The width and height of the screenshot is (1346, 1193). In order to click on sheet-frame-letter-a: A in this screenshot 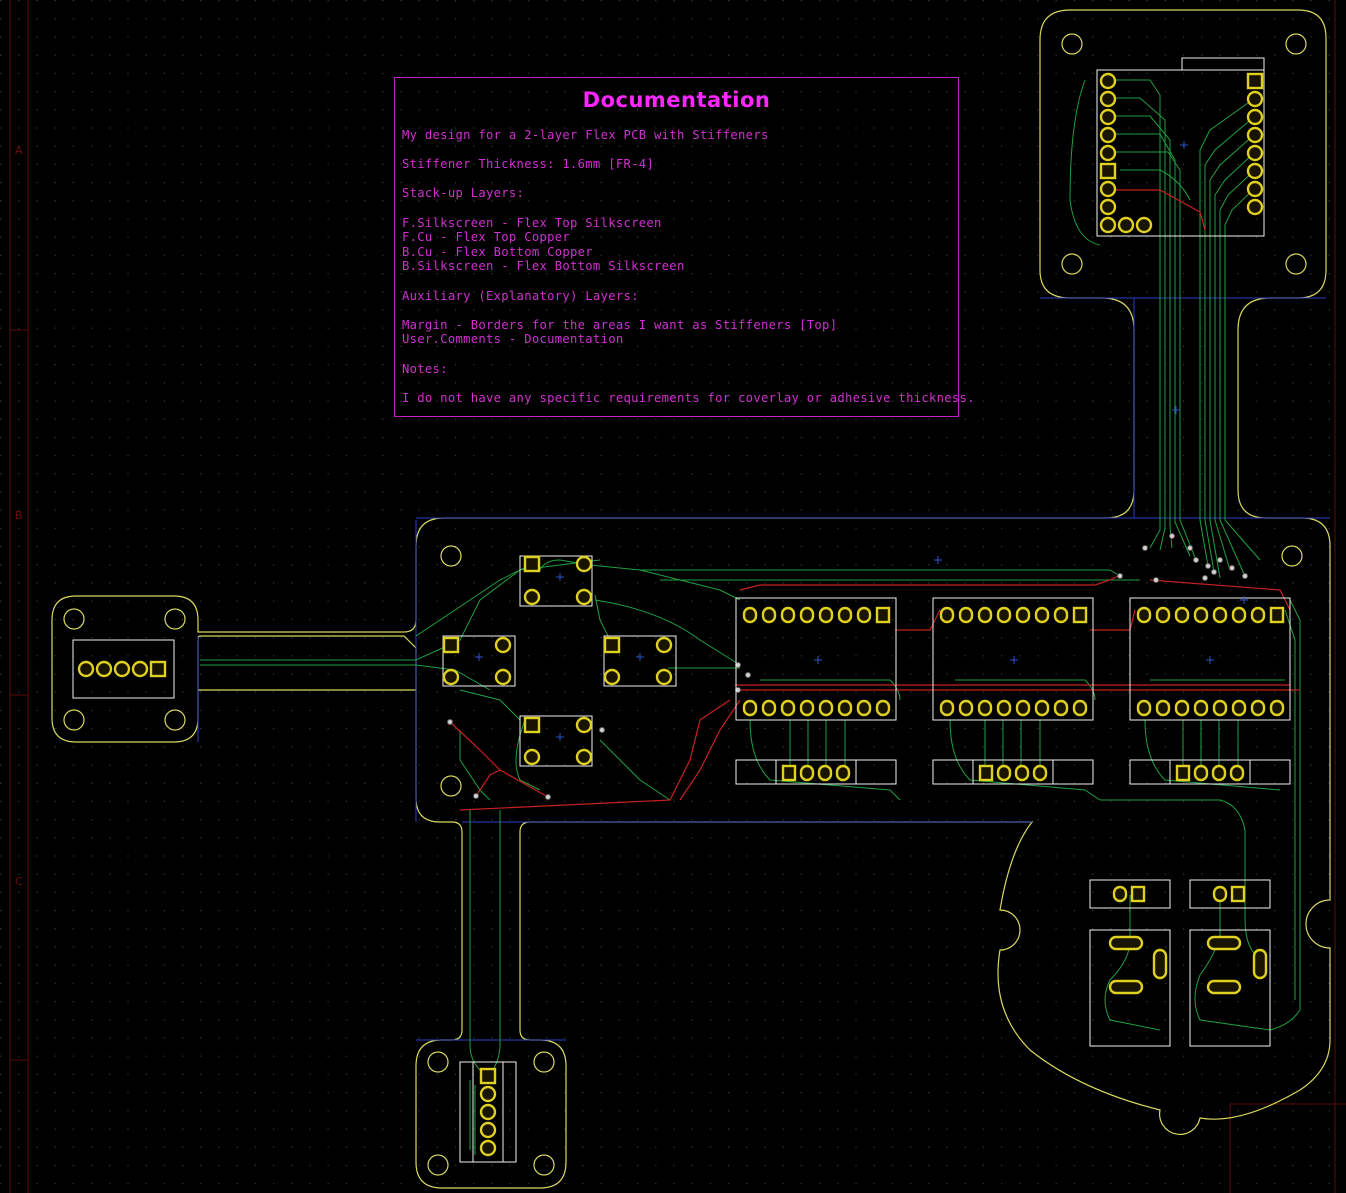, I will do `click(19, 150)`.